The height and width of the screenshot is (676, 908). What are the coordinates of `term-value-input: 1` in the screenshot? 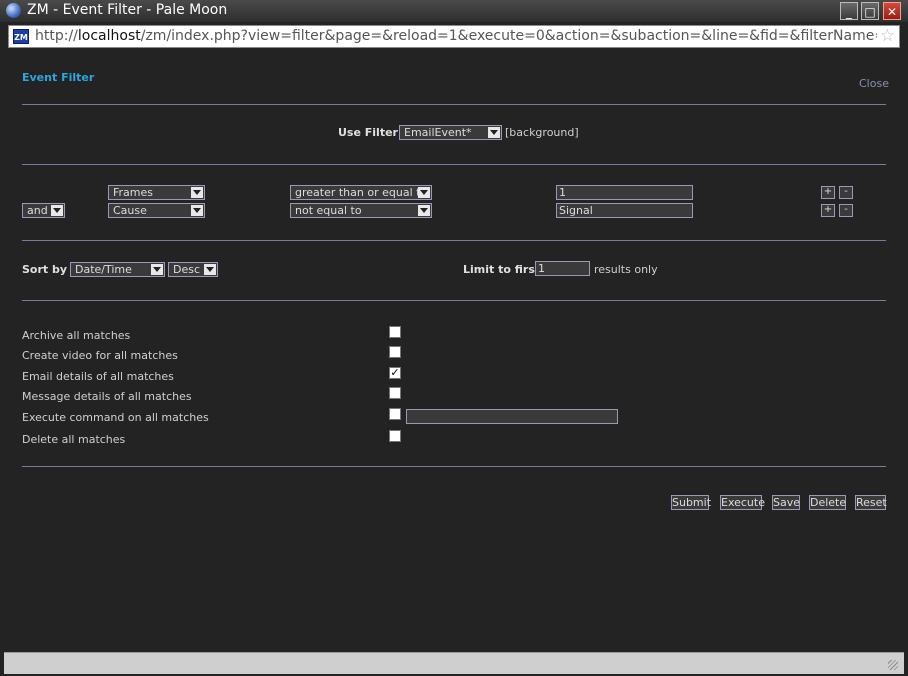 It's located at (624, 192).